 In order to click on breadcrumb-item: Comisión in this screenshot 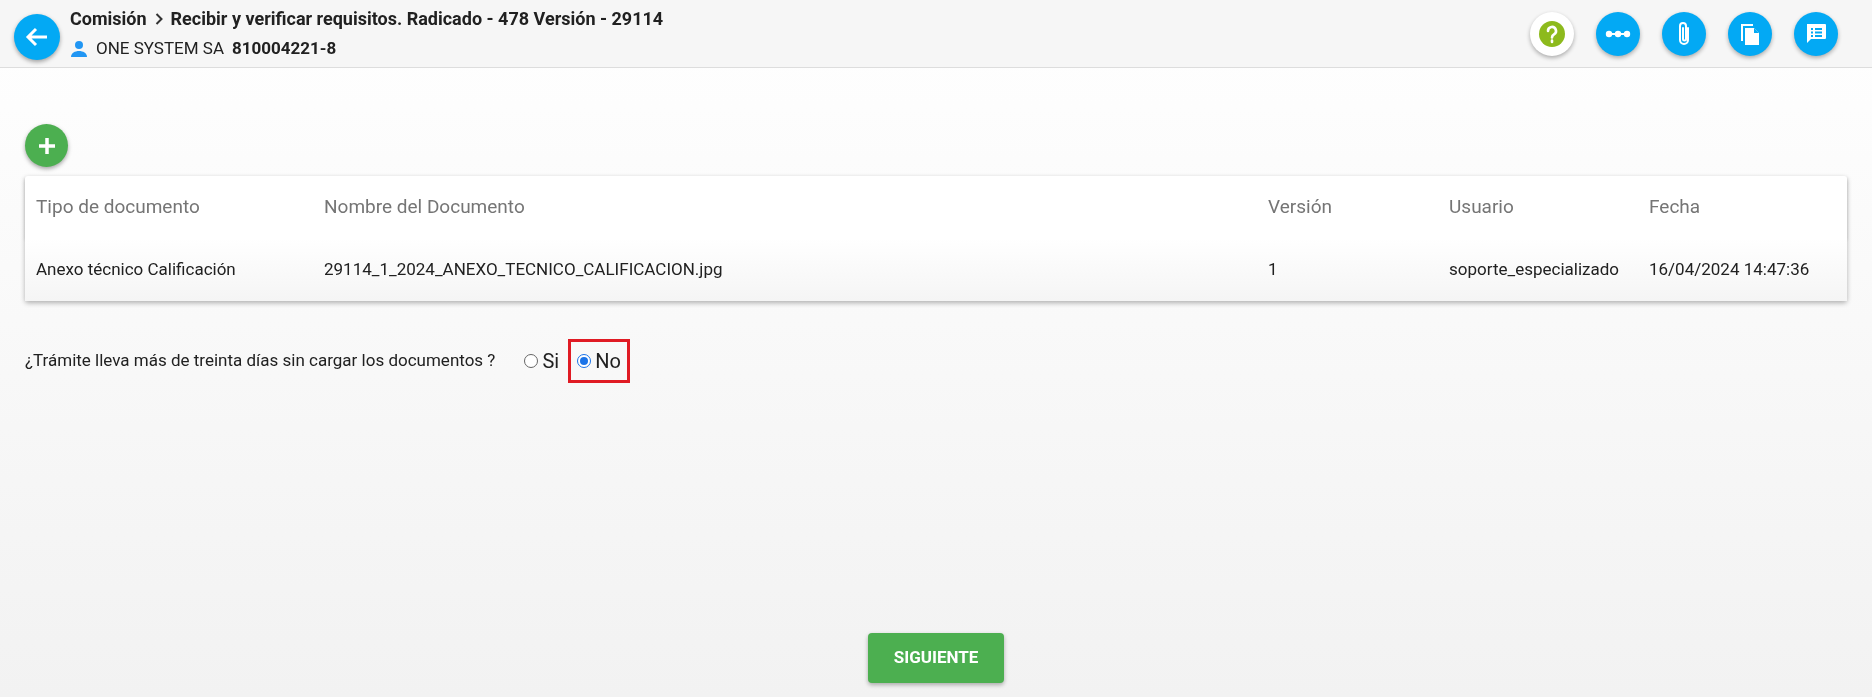, I will do `click(108, 19)`.